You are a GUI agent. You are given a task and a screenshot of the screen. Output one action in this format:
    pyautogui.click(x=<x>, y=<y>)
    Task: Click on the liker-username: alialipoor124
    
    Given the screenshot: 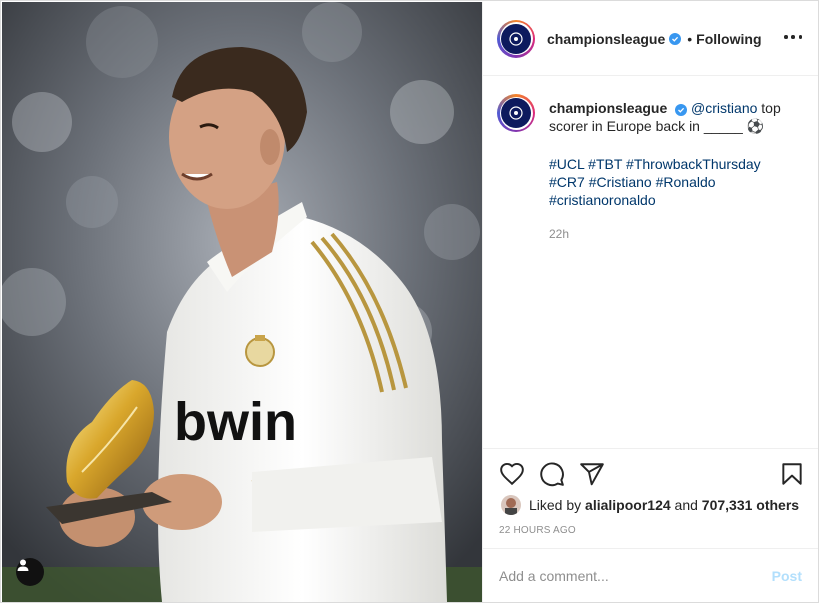 What is the action you would take?
    pyautogui.click(x=628, y=505)
    